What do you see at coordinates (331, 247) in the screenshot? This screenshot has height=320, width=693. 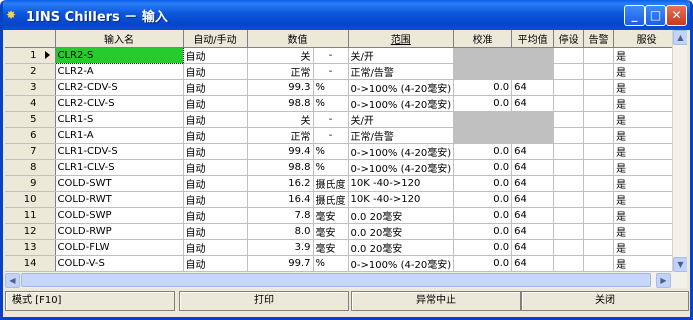 I see `unit-cell: 毫安` at bounding box center [331, 247].